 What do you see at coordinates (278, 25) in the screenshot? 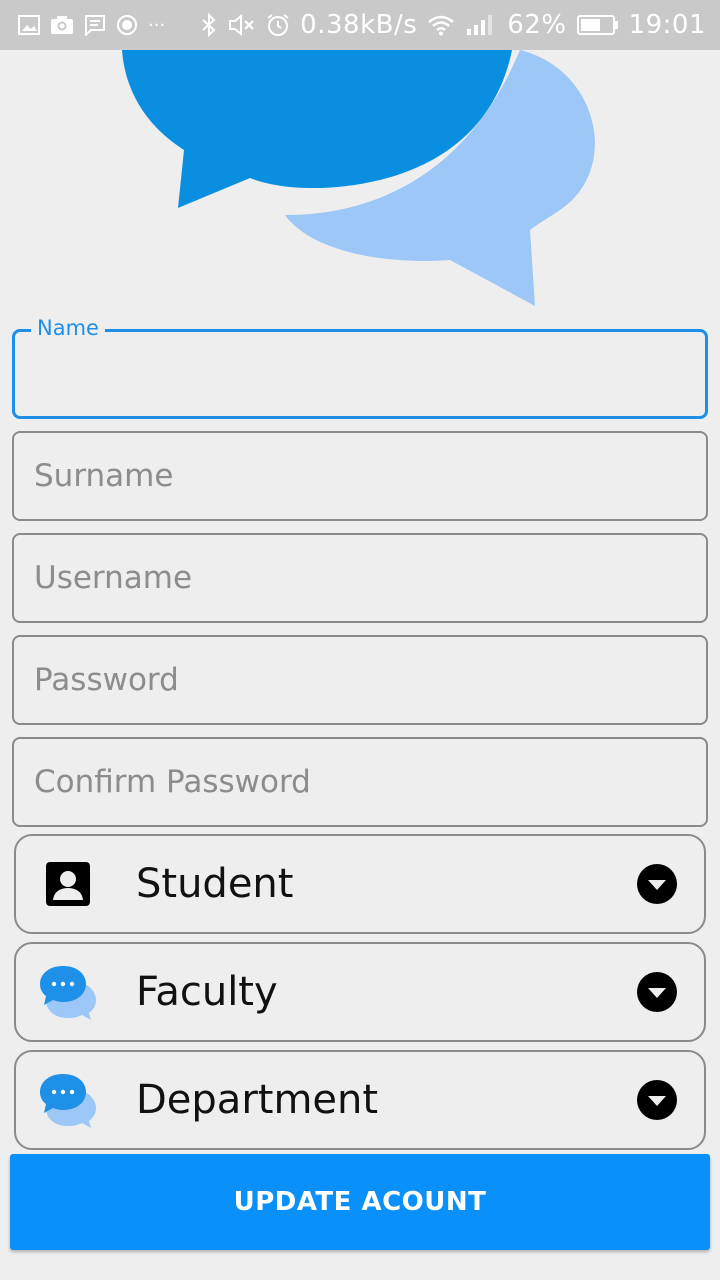
I see `alarm-icon` at bounding box center [278, 25].